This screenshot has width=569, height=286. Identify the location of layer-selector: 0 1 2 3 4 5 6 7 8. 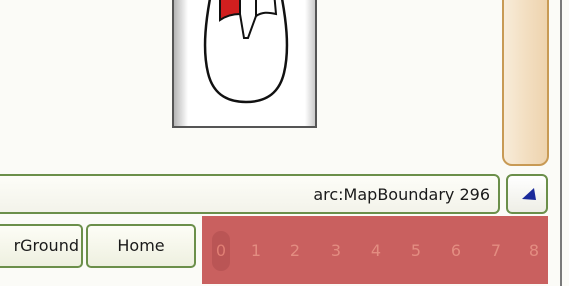
(375, 250).